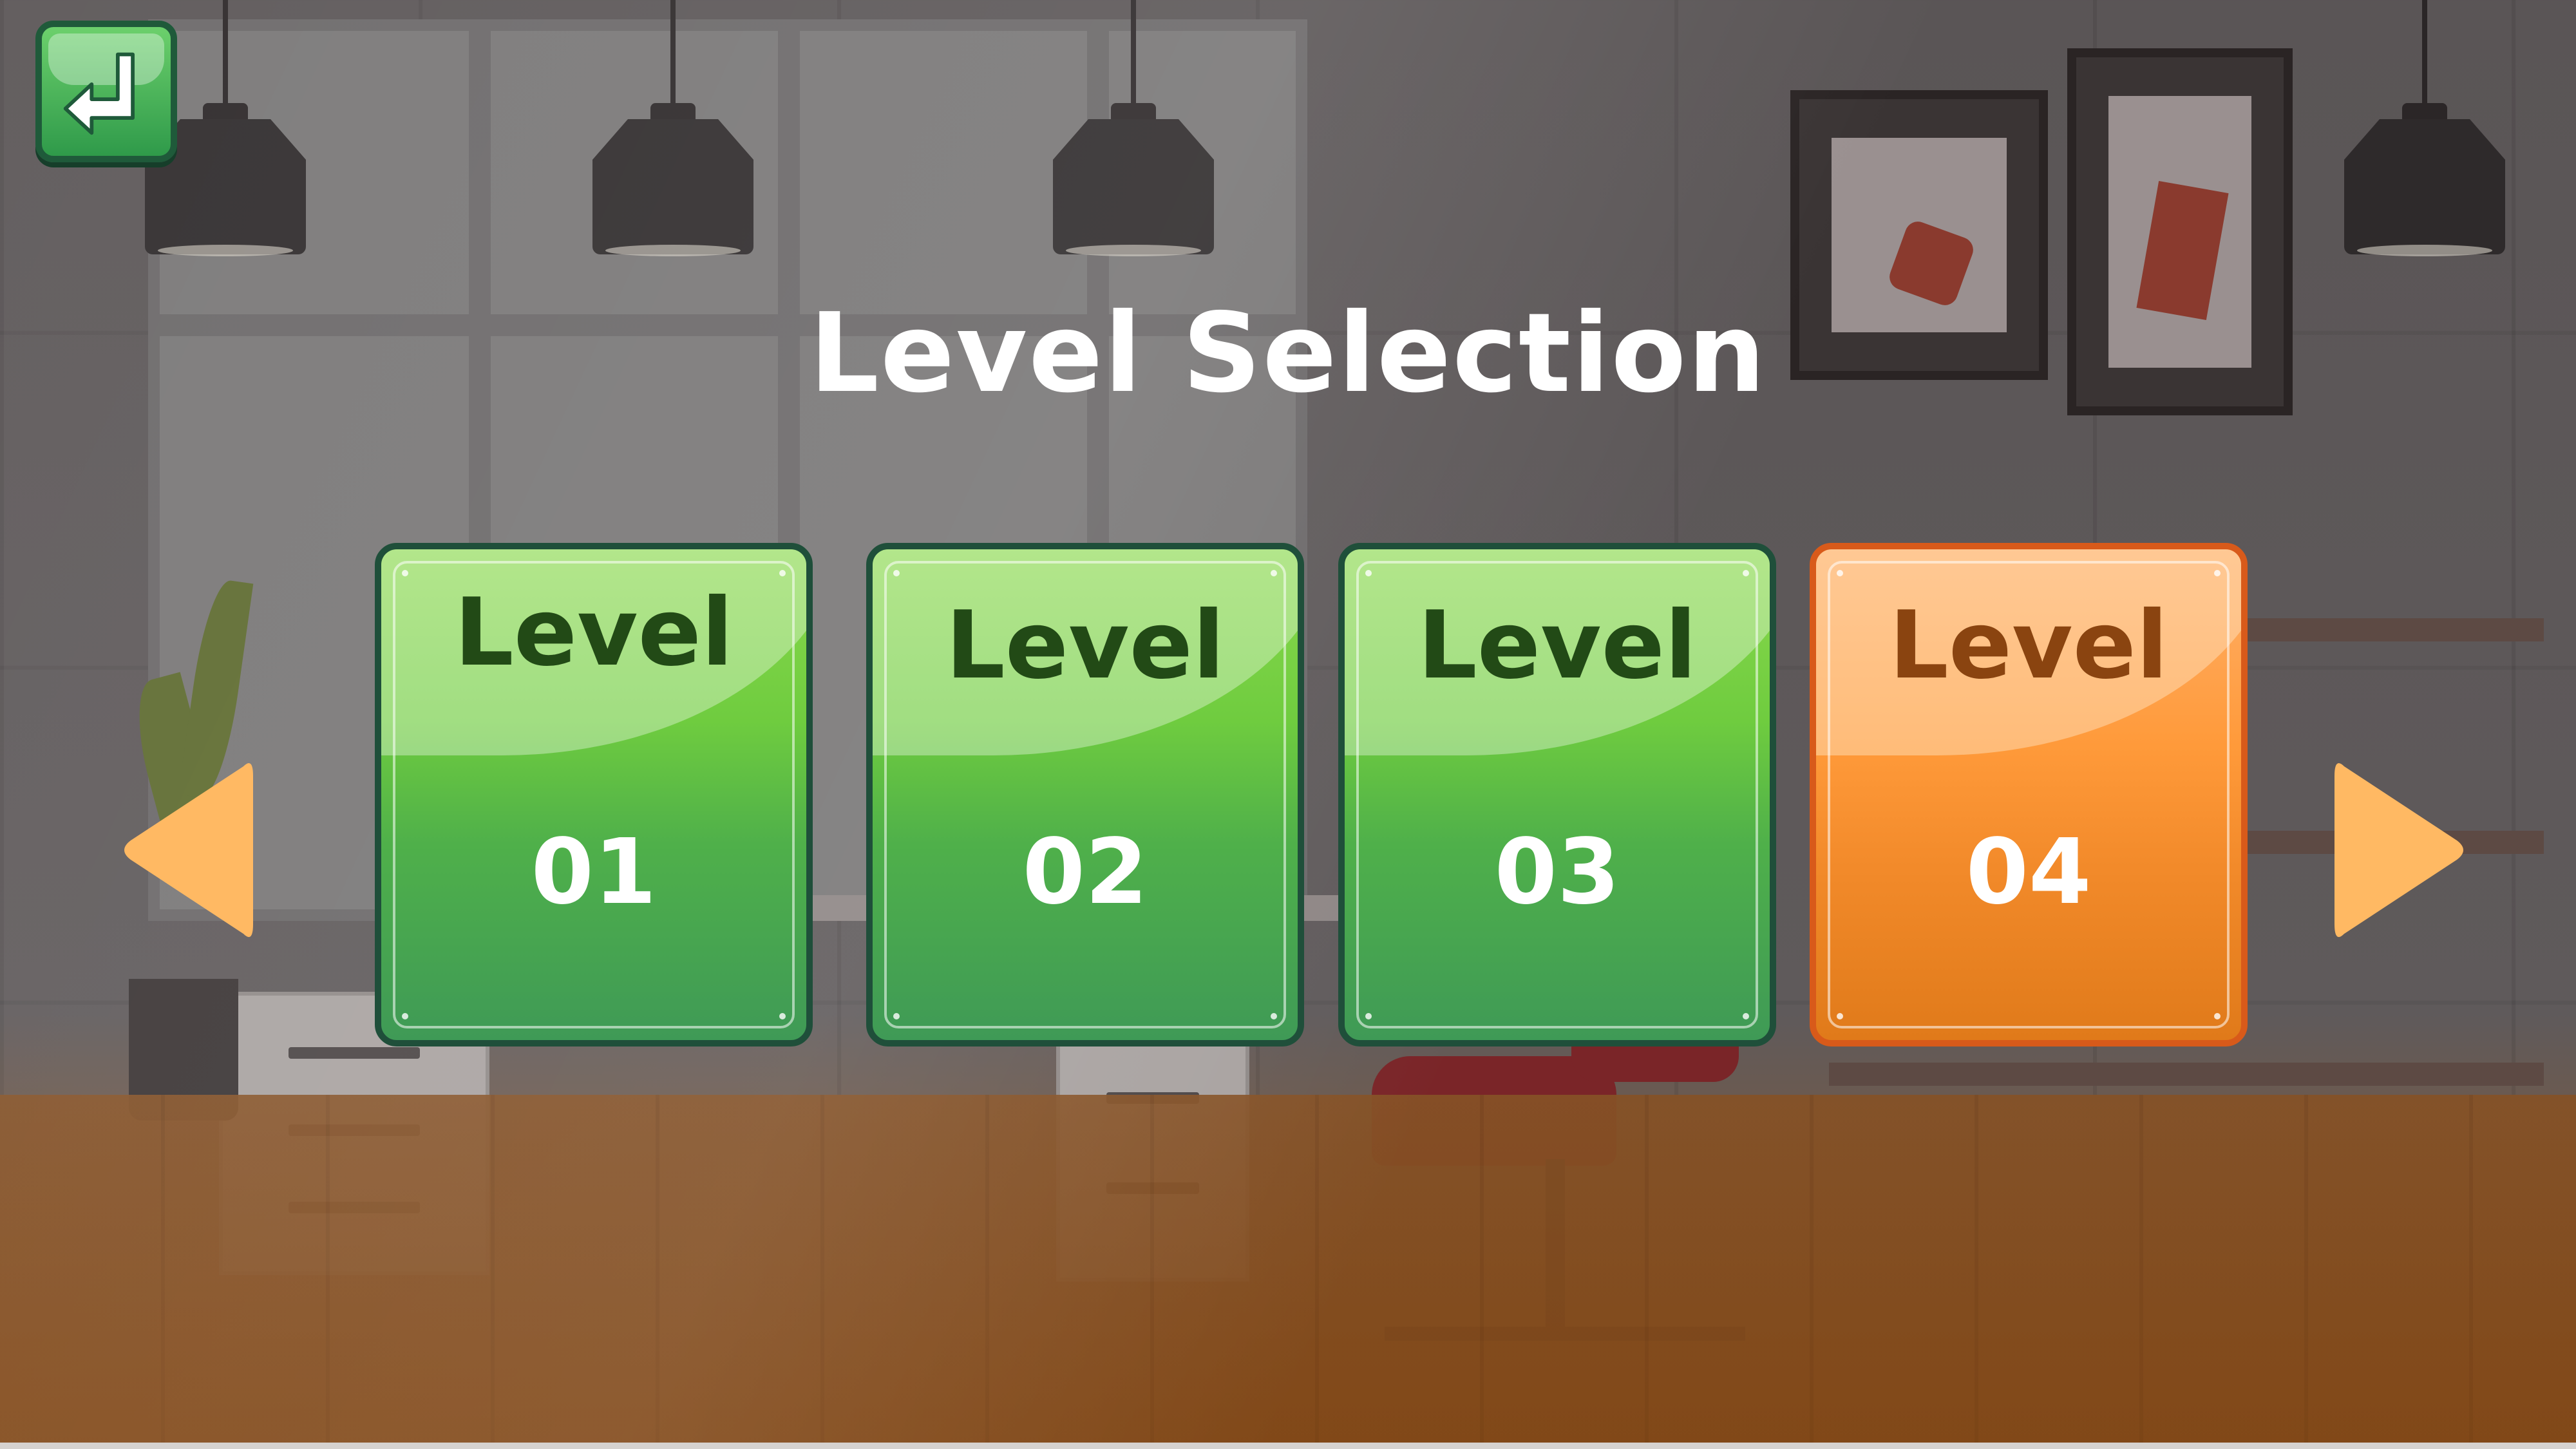 This screenshot has width=2576, height=1449. I want to click on next-page-button, so click(2402, 850).